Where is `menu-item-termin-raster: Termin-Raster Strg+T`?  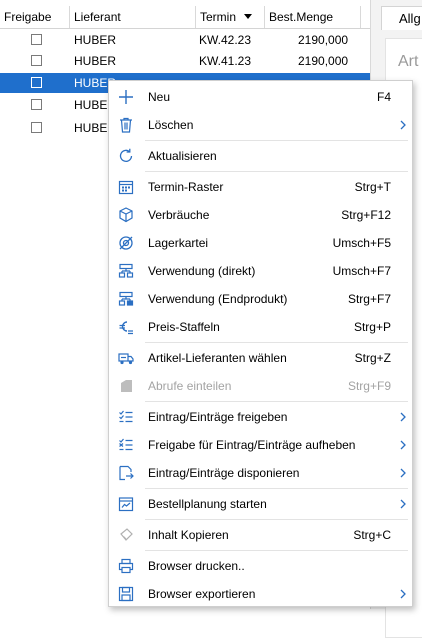 menu-item-termin-raster: Termin-Raster Strg+T is located at coordinates (260, 187).